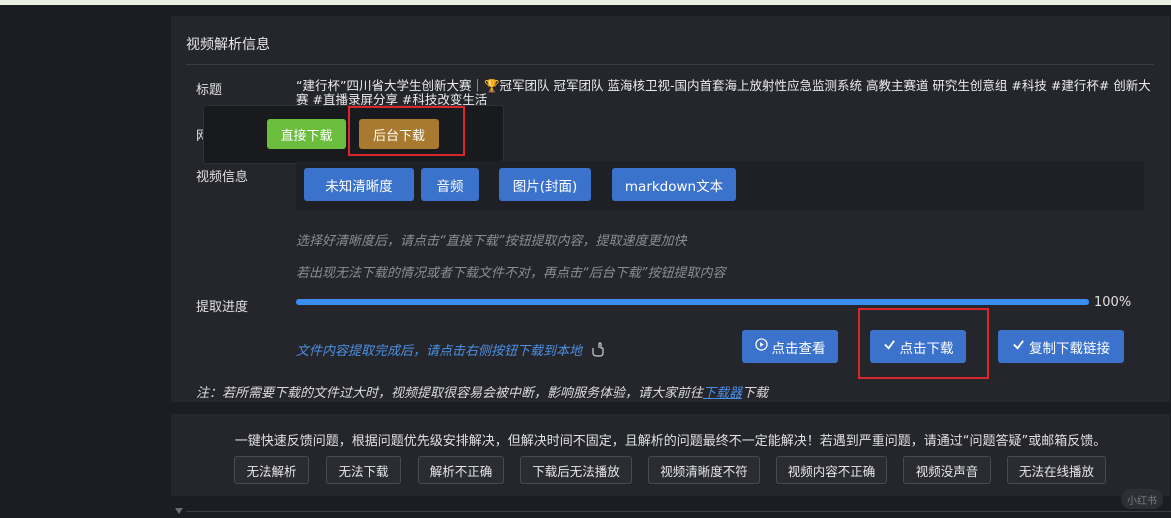 This screenshot has height=518, width=1171. What do you see at coordinates (598, 351) in the screenshot?
I see `pointing-hand-icon` at bounding box center [598, 351].